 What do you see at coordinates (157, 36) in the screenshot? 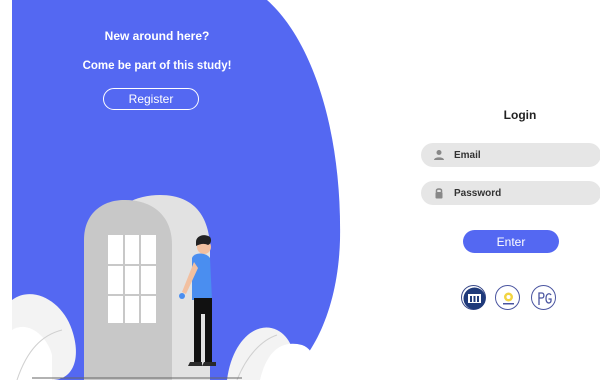
I see `welcome-heading: New around here?` at bounding box center [157, 36].